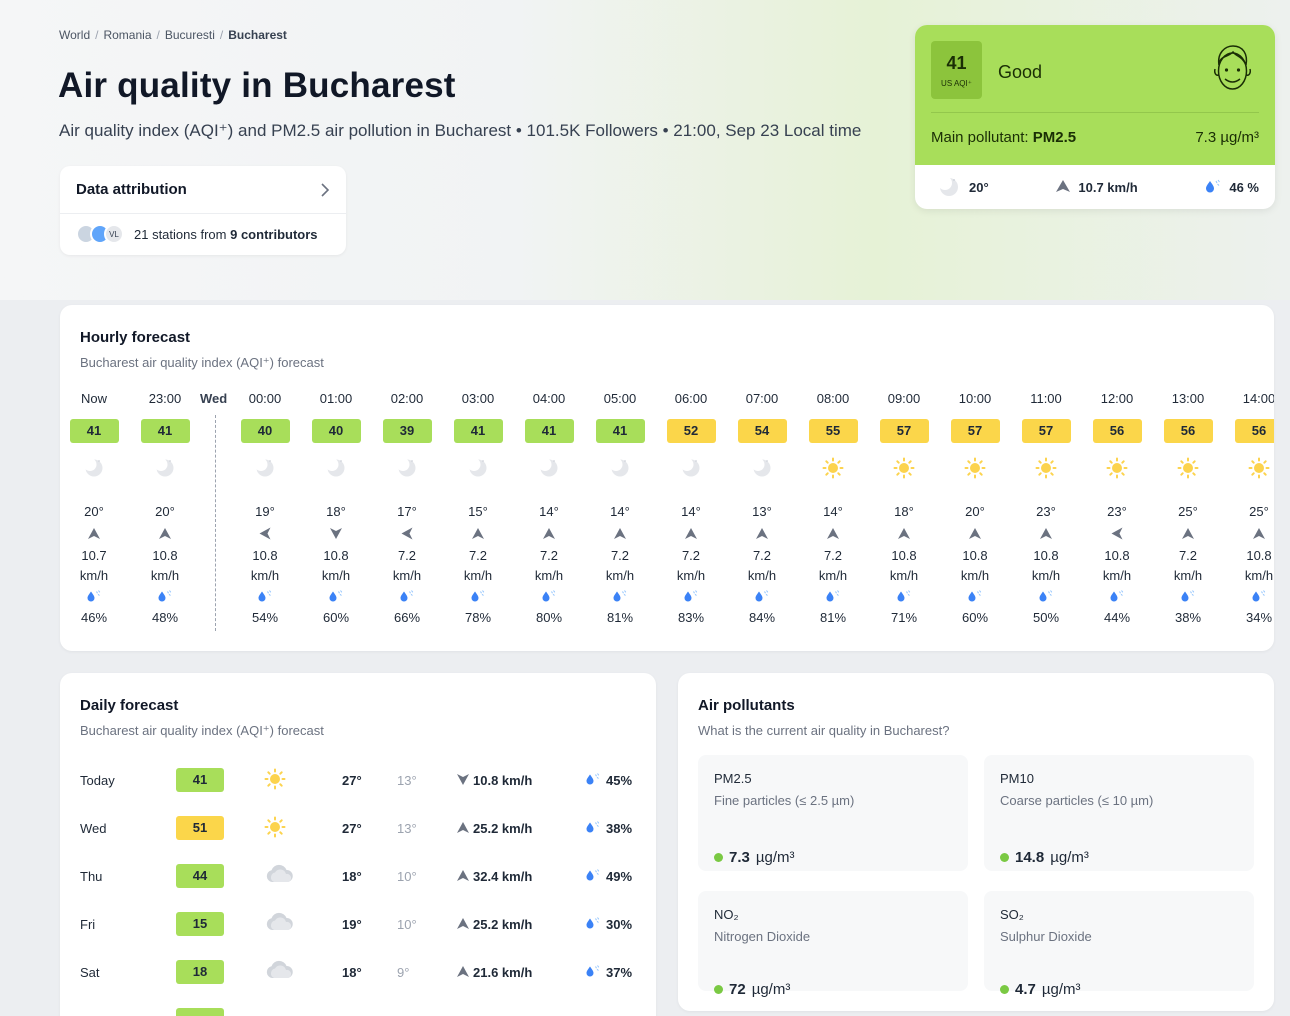  I want to click on hourly-item: 00:00 40 19° 10.8 km/h 54%, so click(265, 508).